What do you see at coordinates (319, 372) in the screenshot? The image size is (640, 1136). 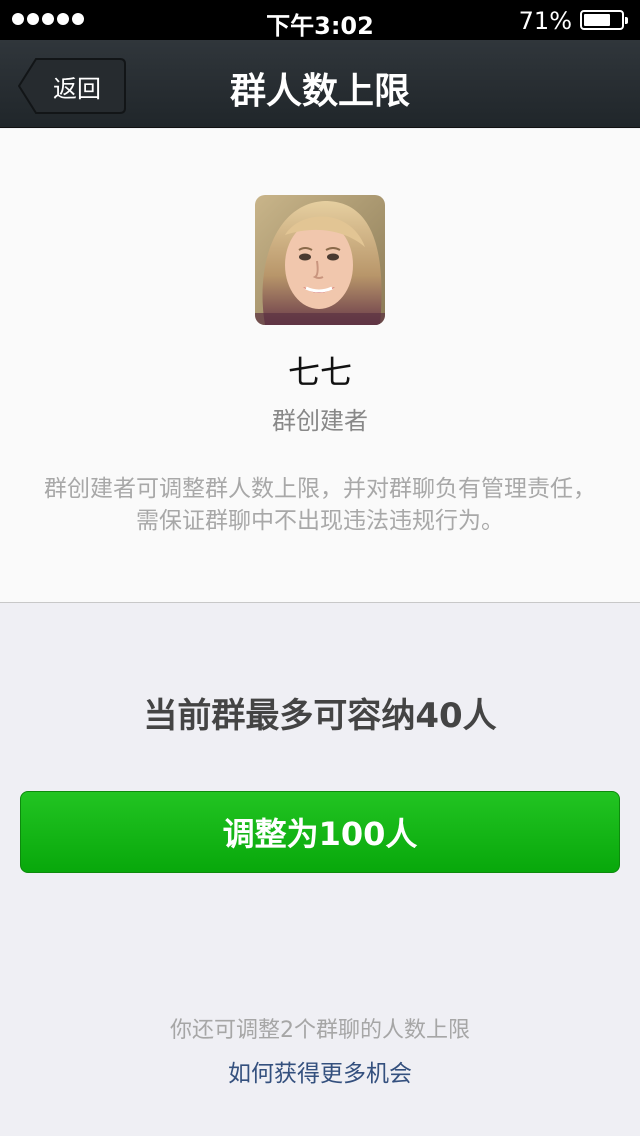 I see `owner-name: 七七` at bounding box center [319, 372].